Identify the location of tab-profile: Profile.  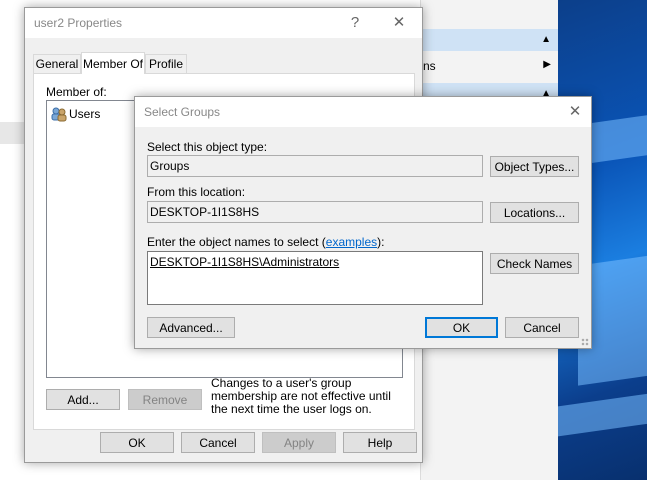
(166, 63).